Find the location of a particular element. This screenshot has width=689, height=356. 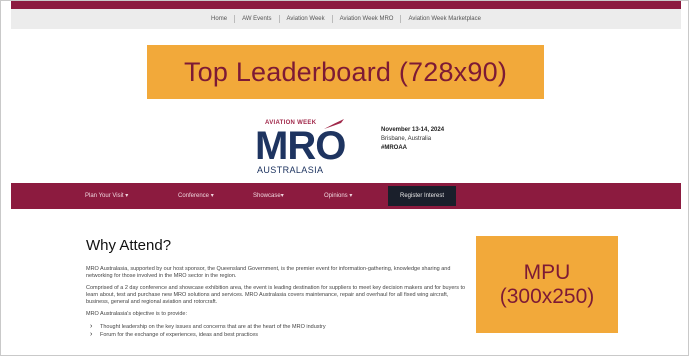

nav-showcase: Showcase▾ is located at coordinates (268, 195).